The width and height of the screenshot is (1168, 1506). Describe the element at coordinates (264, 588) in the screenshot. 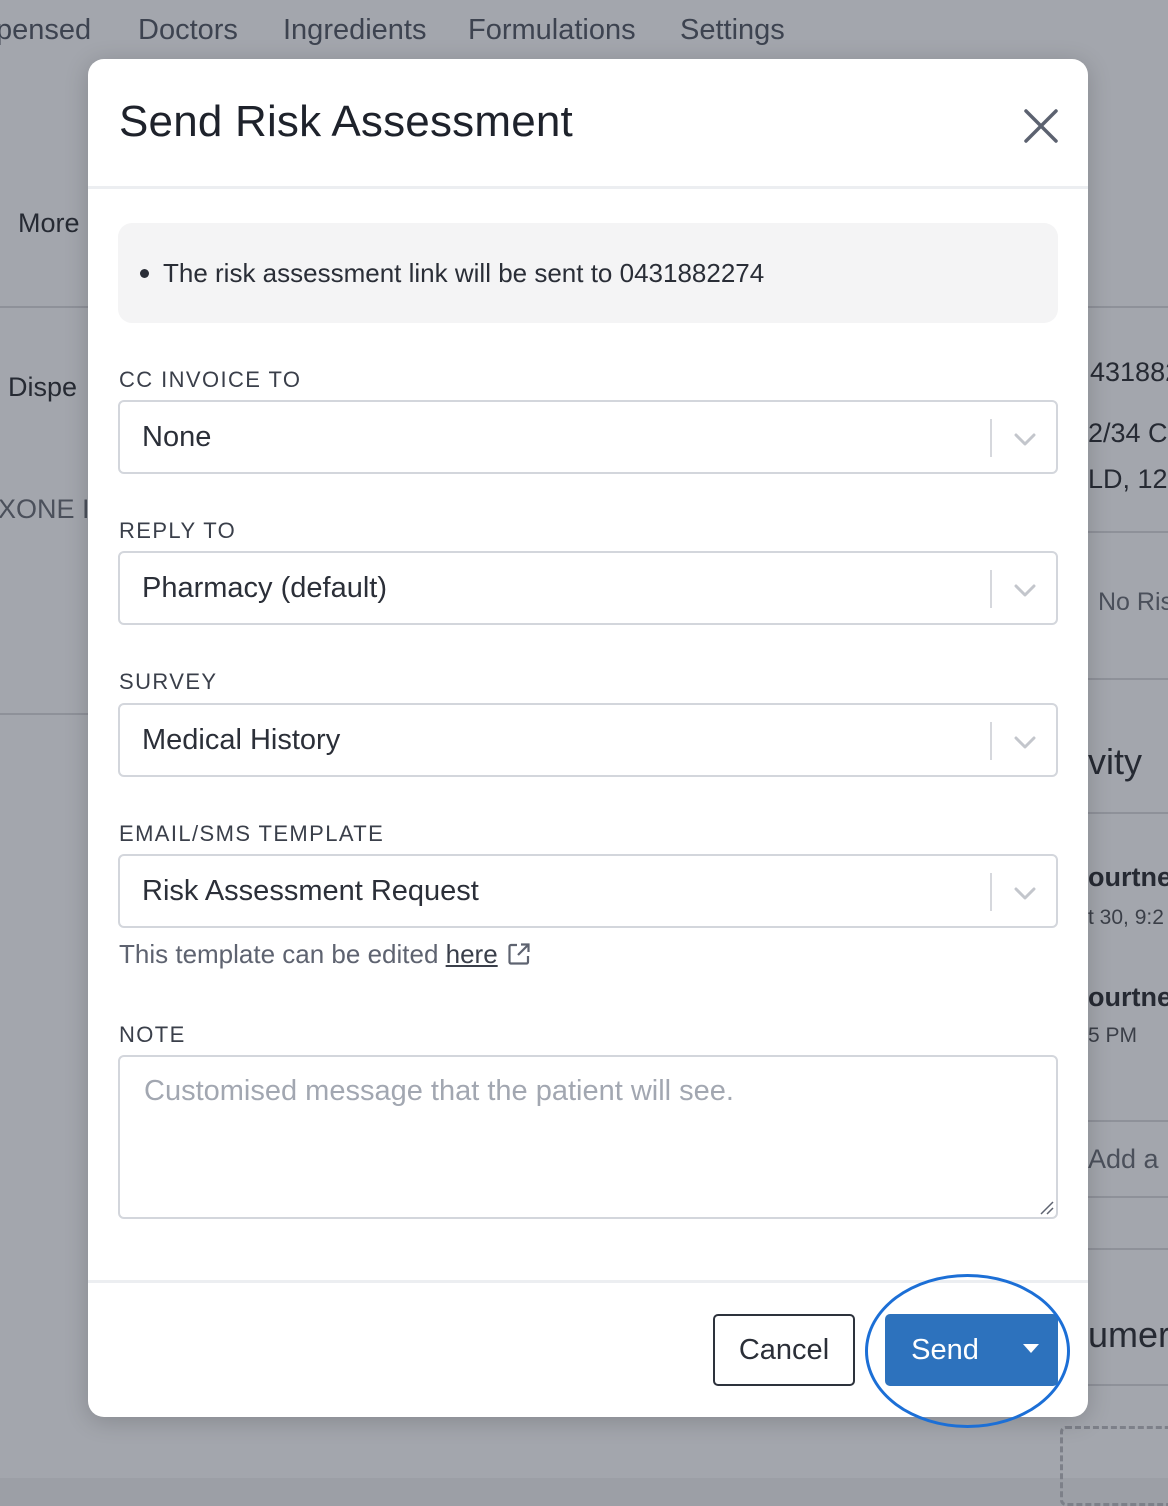

I see `reply-to-value: Pharmacy (default)` at that location.